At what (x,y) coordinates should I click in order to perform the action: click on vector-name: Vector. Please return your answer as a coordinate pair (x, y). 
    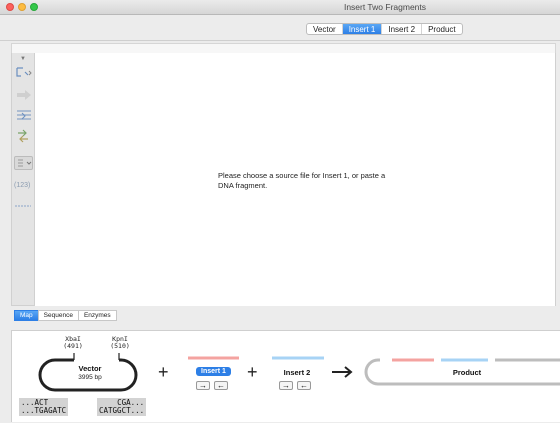
    Looking at the image, I should click on (90, 368).